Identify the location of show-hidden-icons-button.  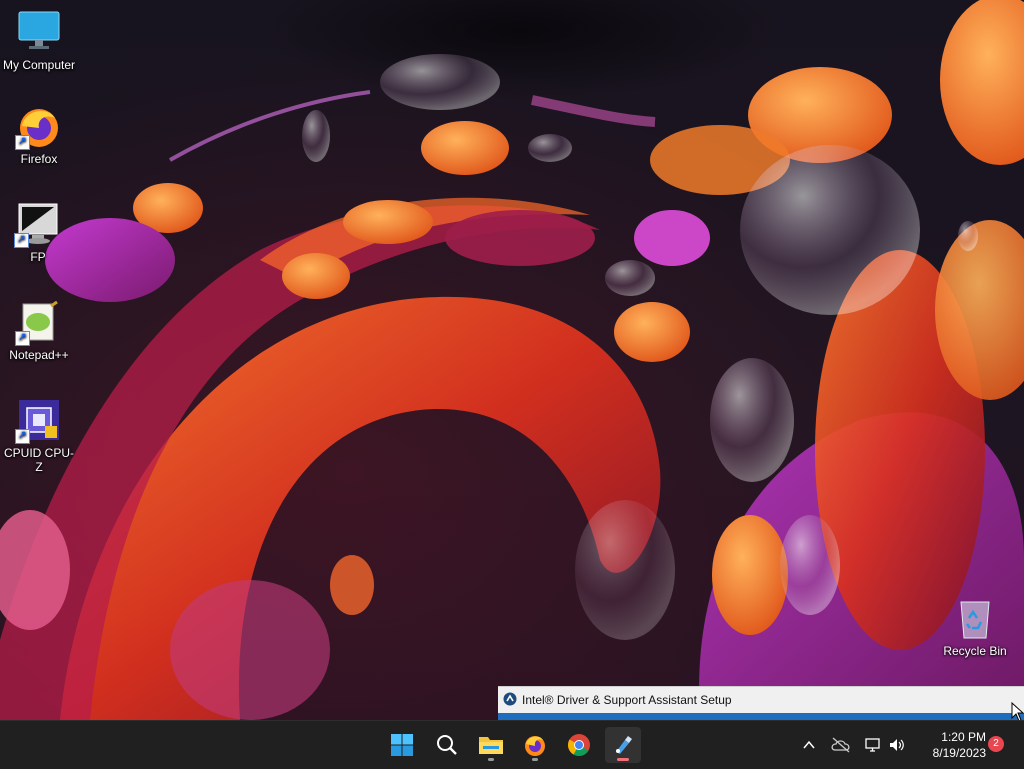
(809, 745).